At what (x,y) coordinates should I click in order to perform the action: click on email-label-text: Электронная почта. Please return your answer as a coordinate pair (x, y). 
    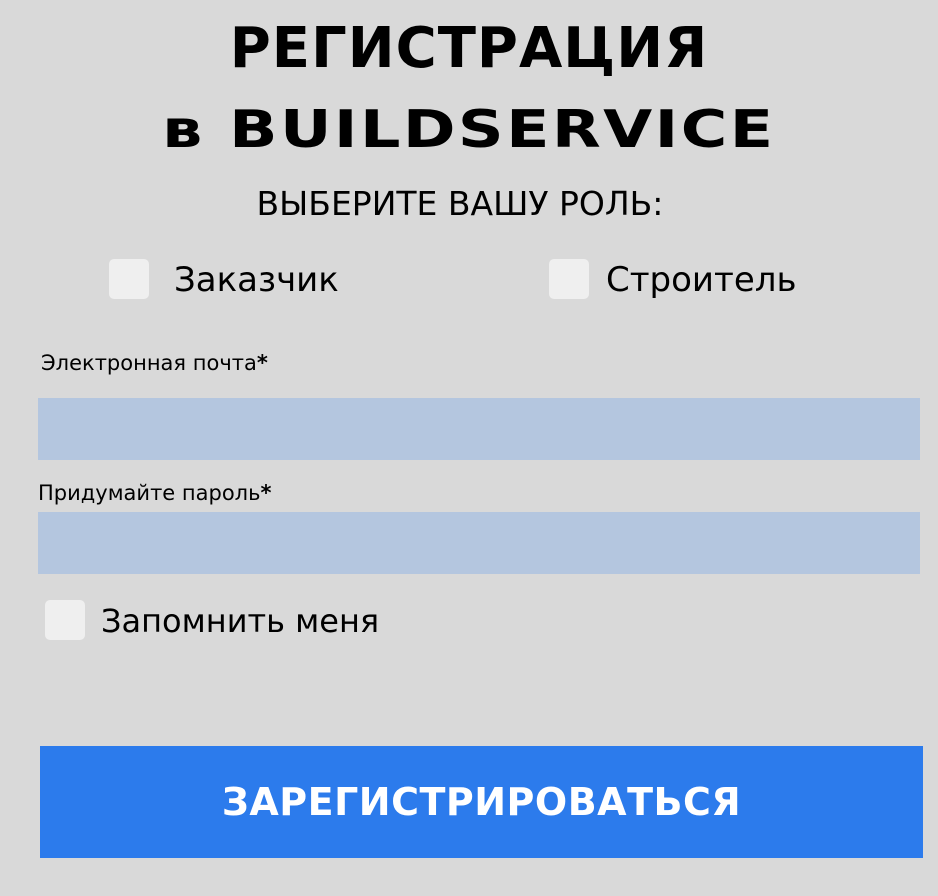
    Looking at the image, I should click on (149, 363).